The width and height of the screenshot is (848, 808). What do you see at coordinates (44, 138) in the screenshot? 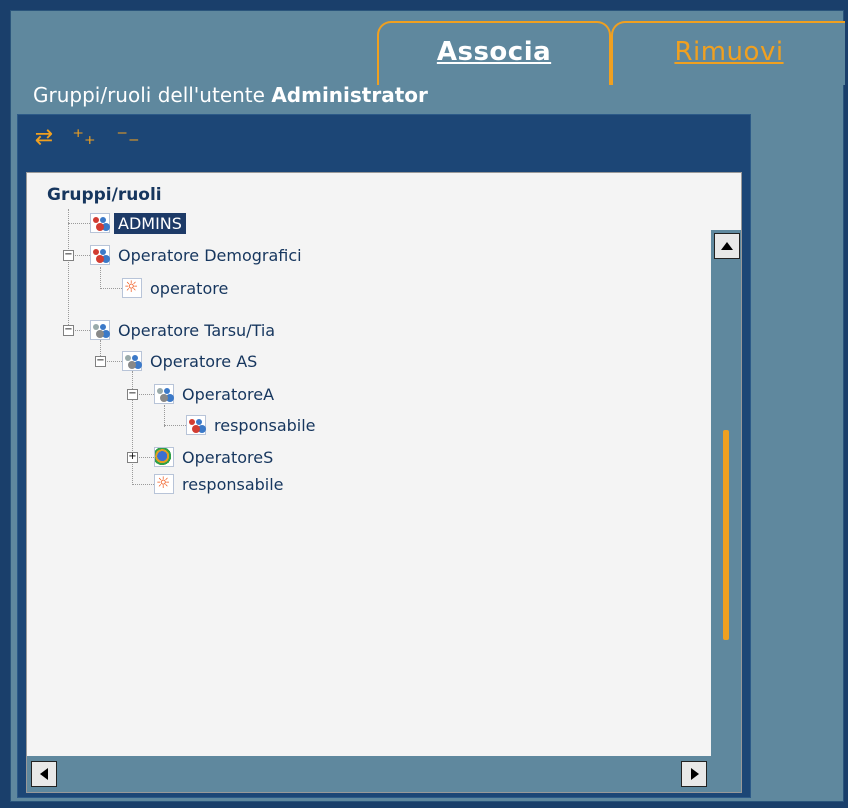
I see `refresh-icon: ⇄` at bounding box center [44, 138].